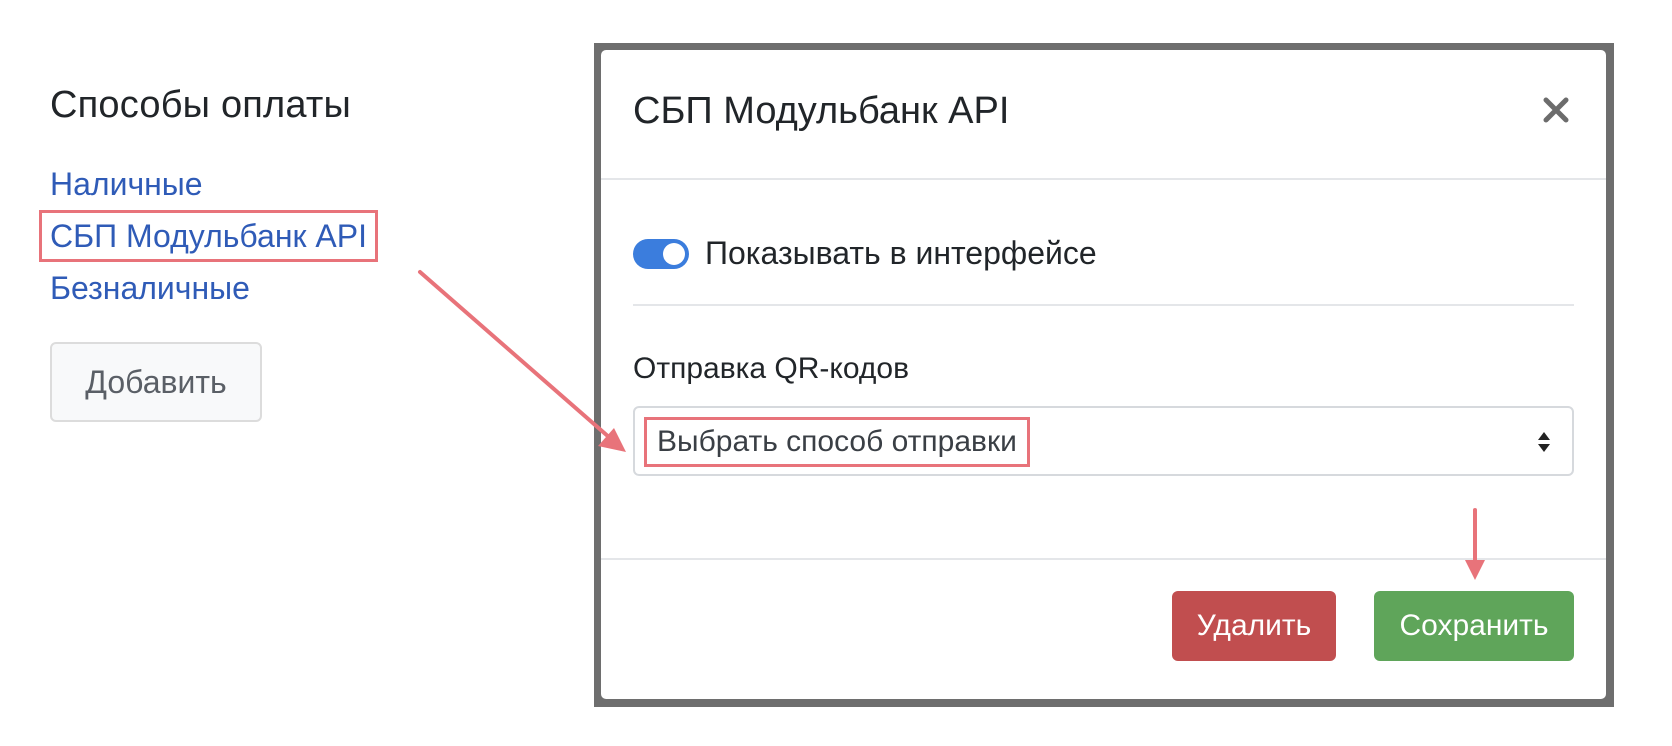 Image resolution: width=1672 pixels, height=746 pixels. Describe the element at coordinates (1103, 305) in the screenshot. I see `divider` at that location.